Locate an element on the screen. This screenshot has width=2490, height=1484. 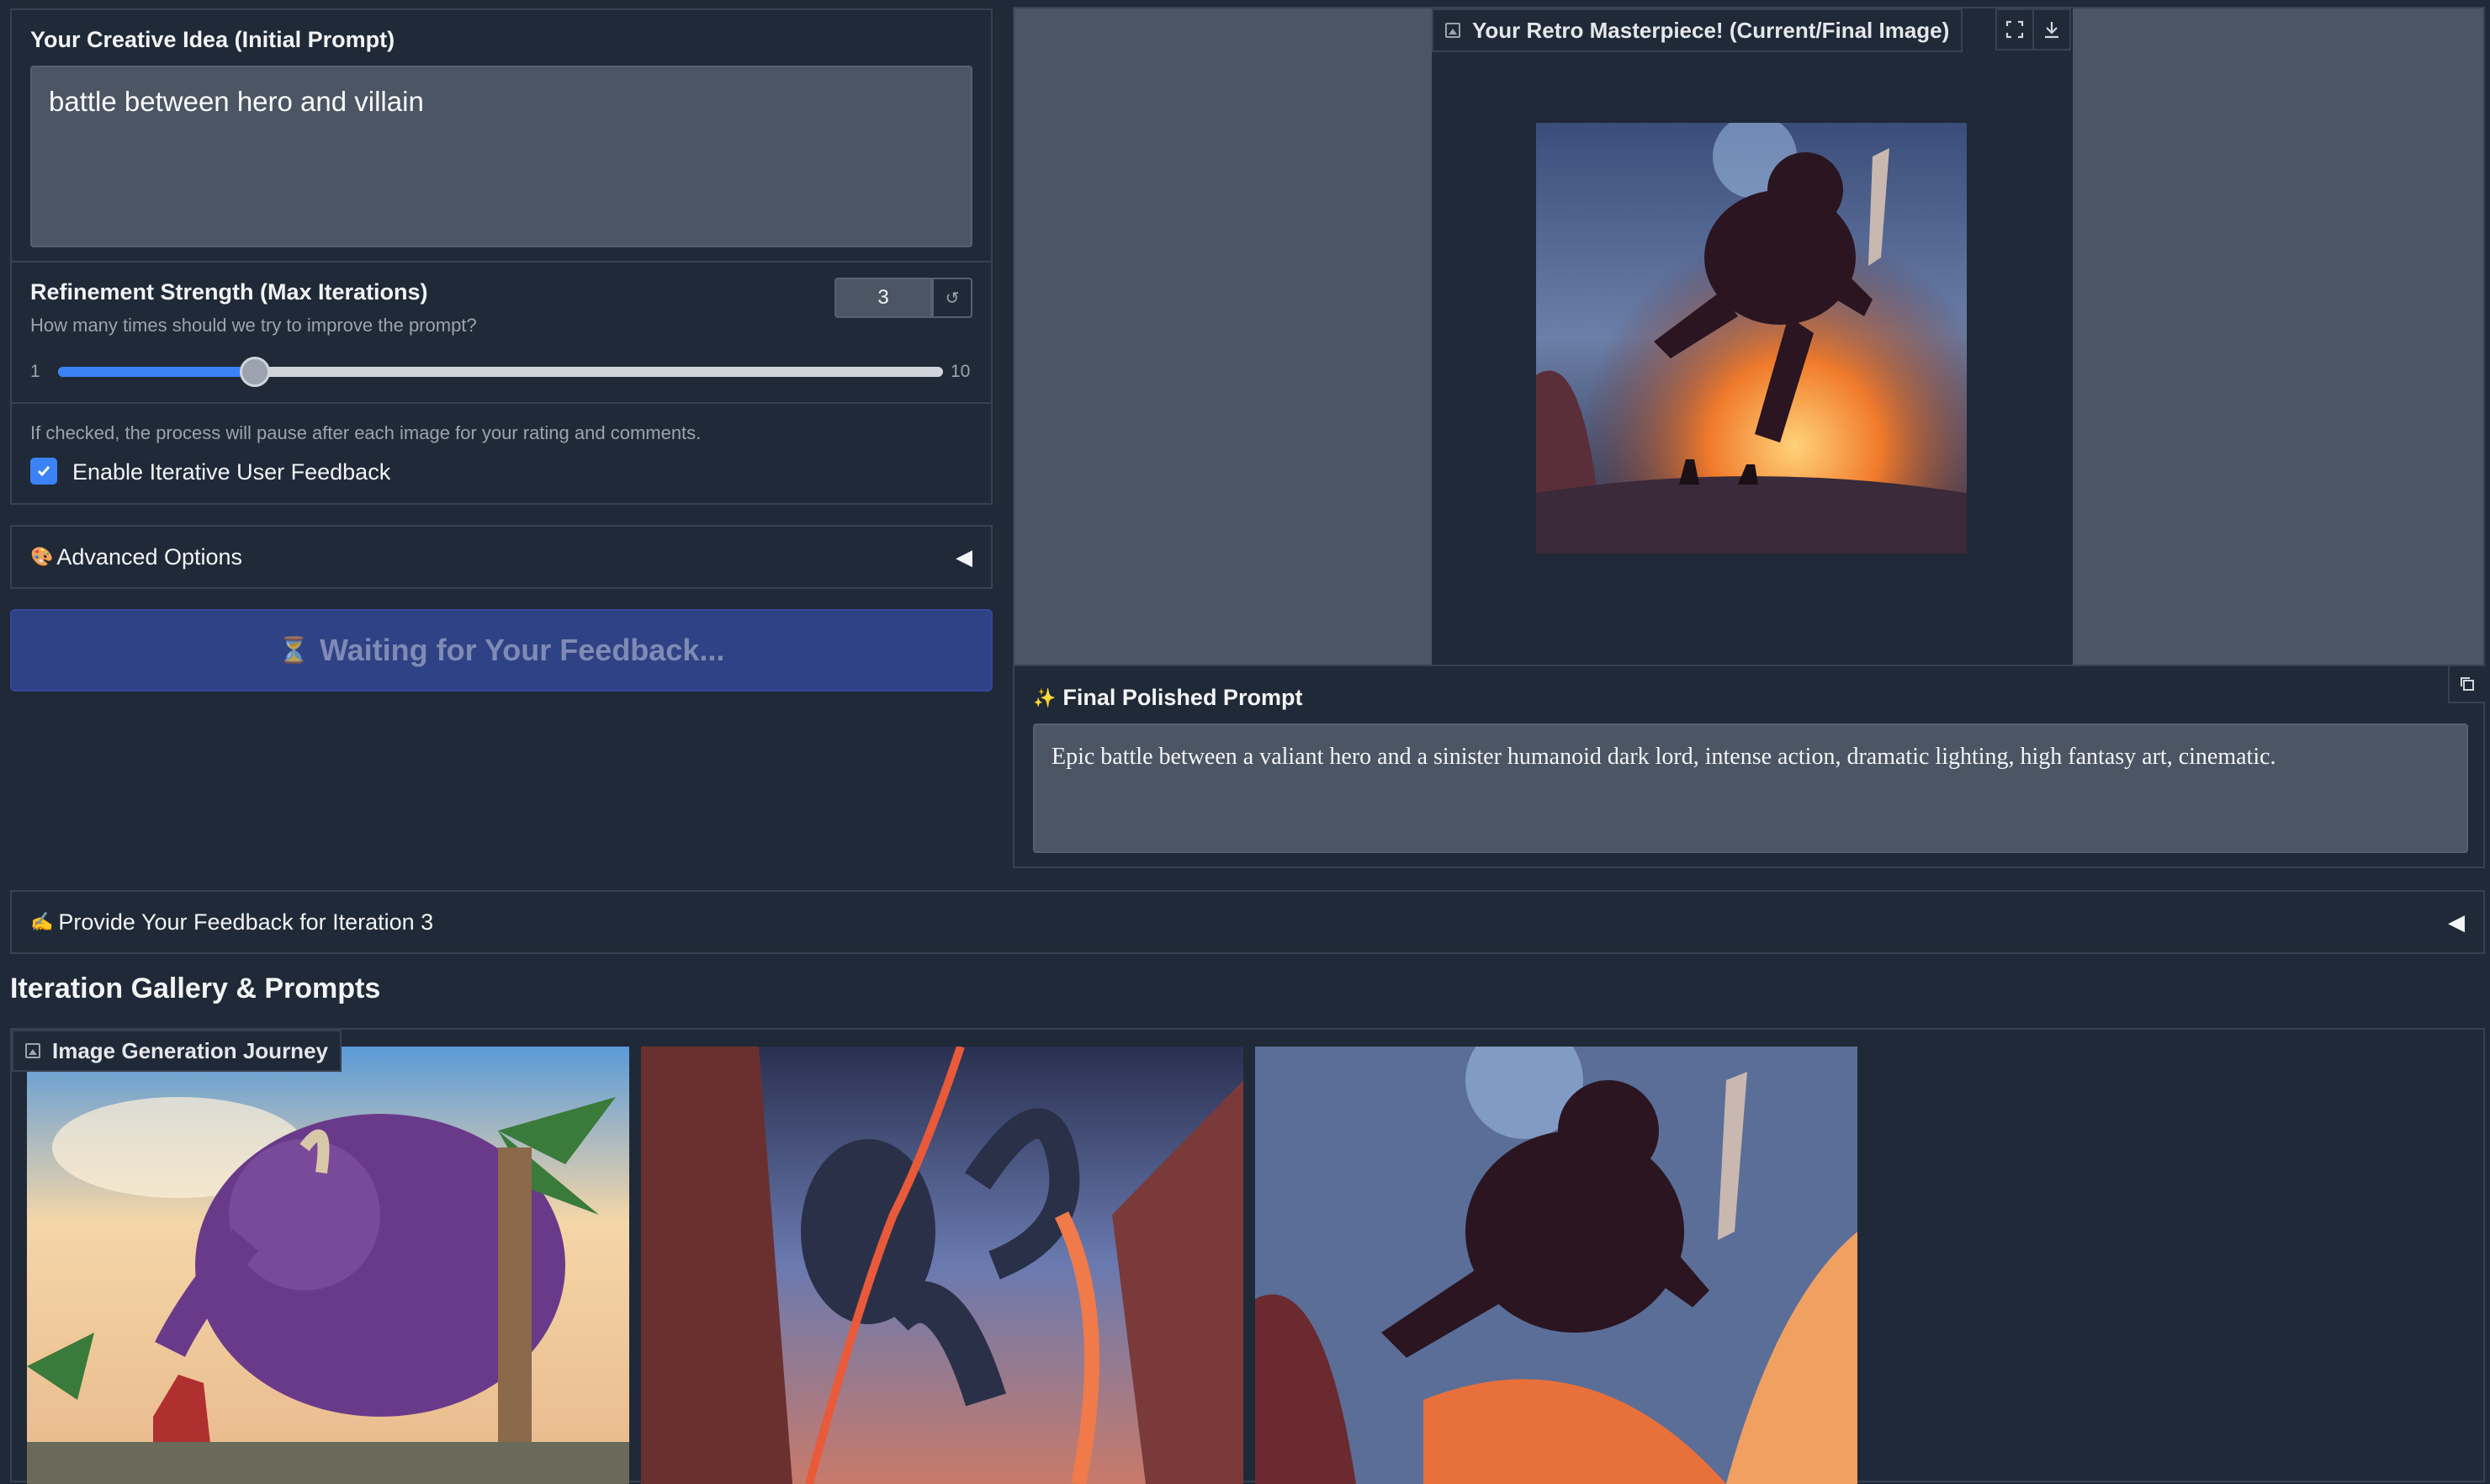
copy-button is located at coordinates (2466, 684).